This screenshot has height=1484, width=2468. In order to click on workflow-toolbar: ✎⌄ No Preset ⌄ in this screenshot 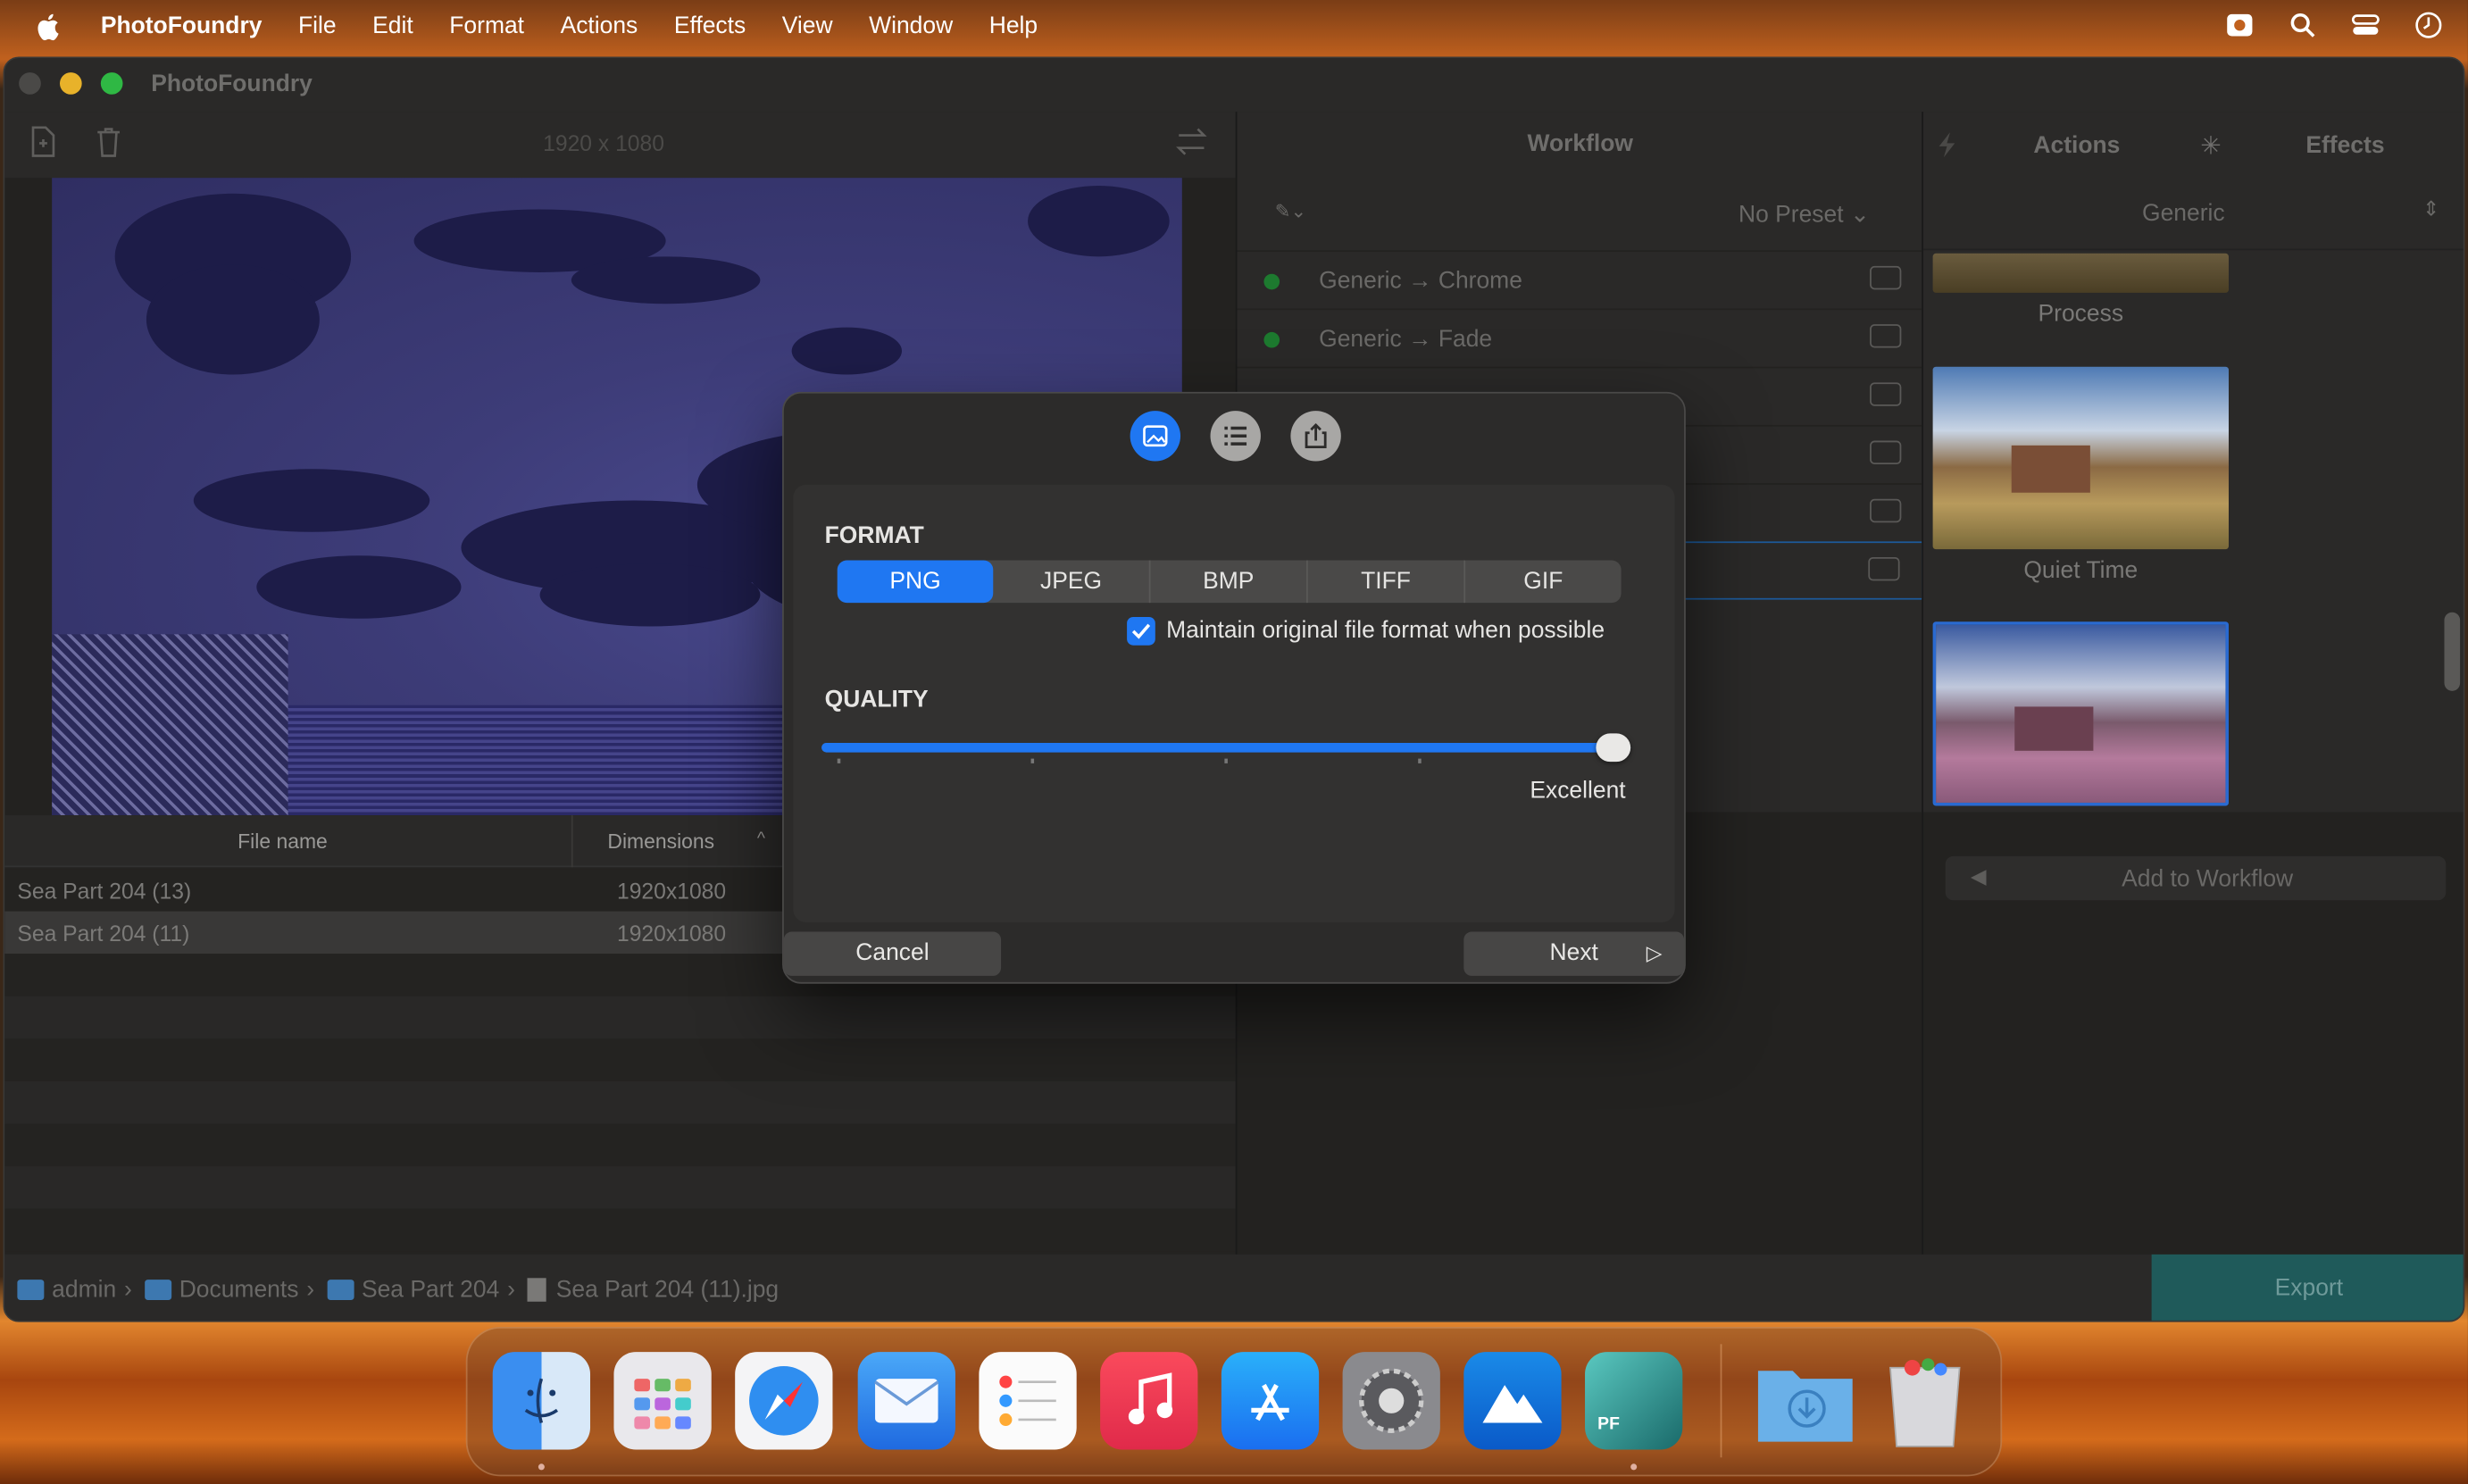, I will do `click(1580, 214)`.